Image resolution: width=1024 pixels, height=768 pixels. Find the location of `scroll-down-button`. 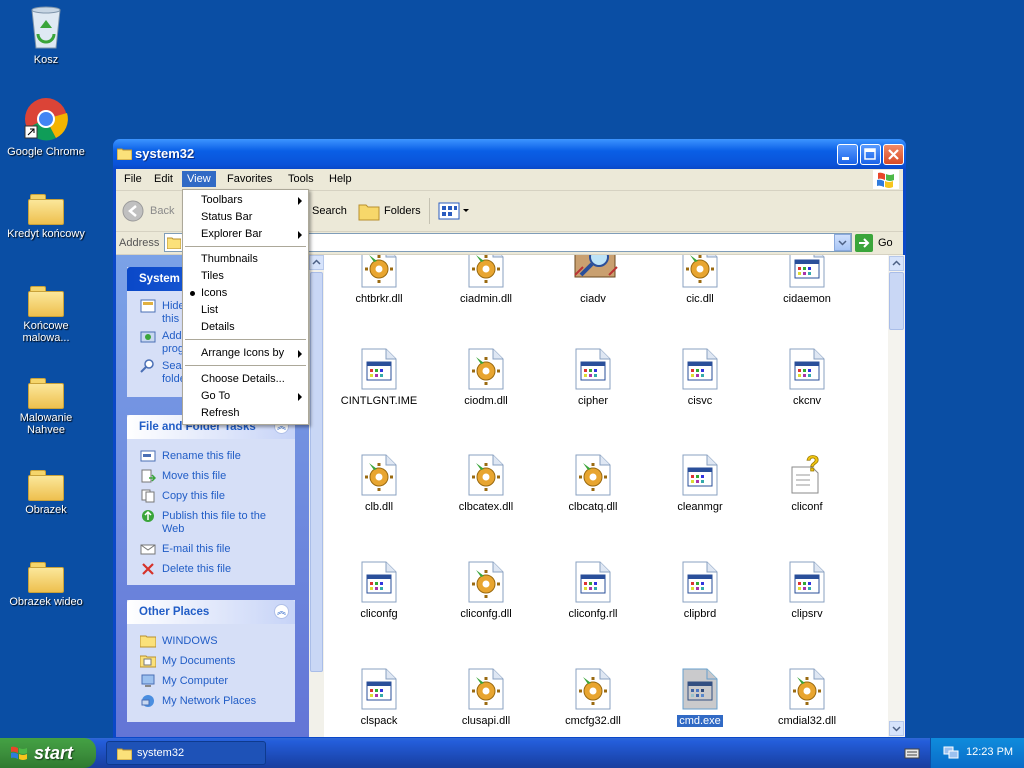

scroll-down-button is located at coordinates (896, 728).